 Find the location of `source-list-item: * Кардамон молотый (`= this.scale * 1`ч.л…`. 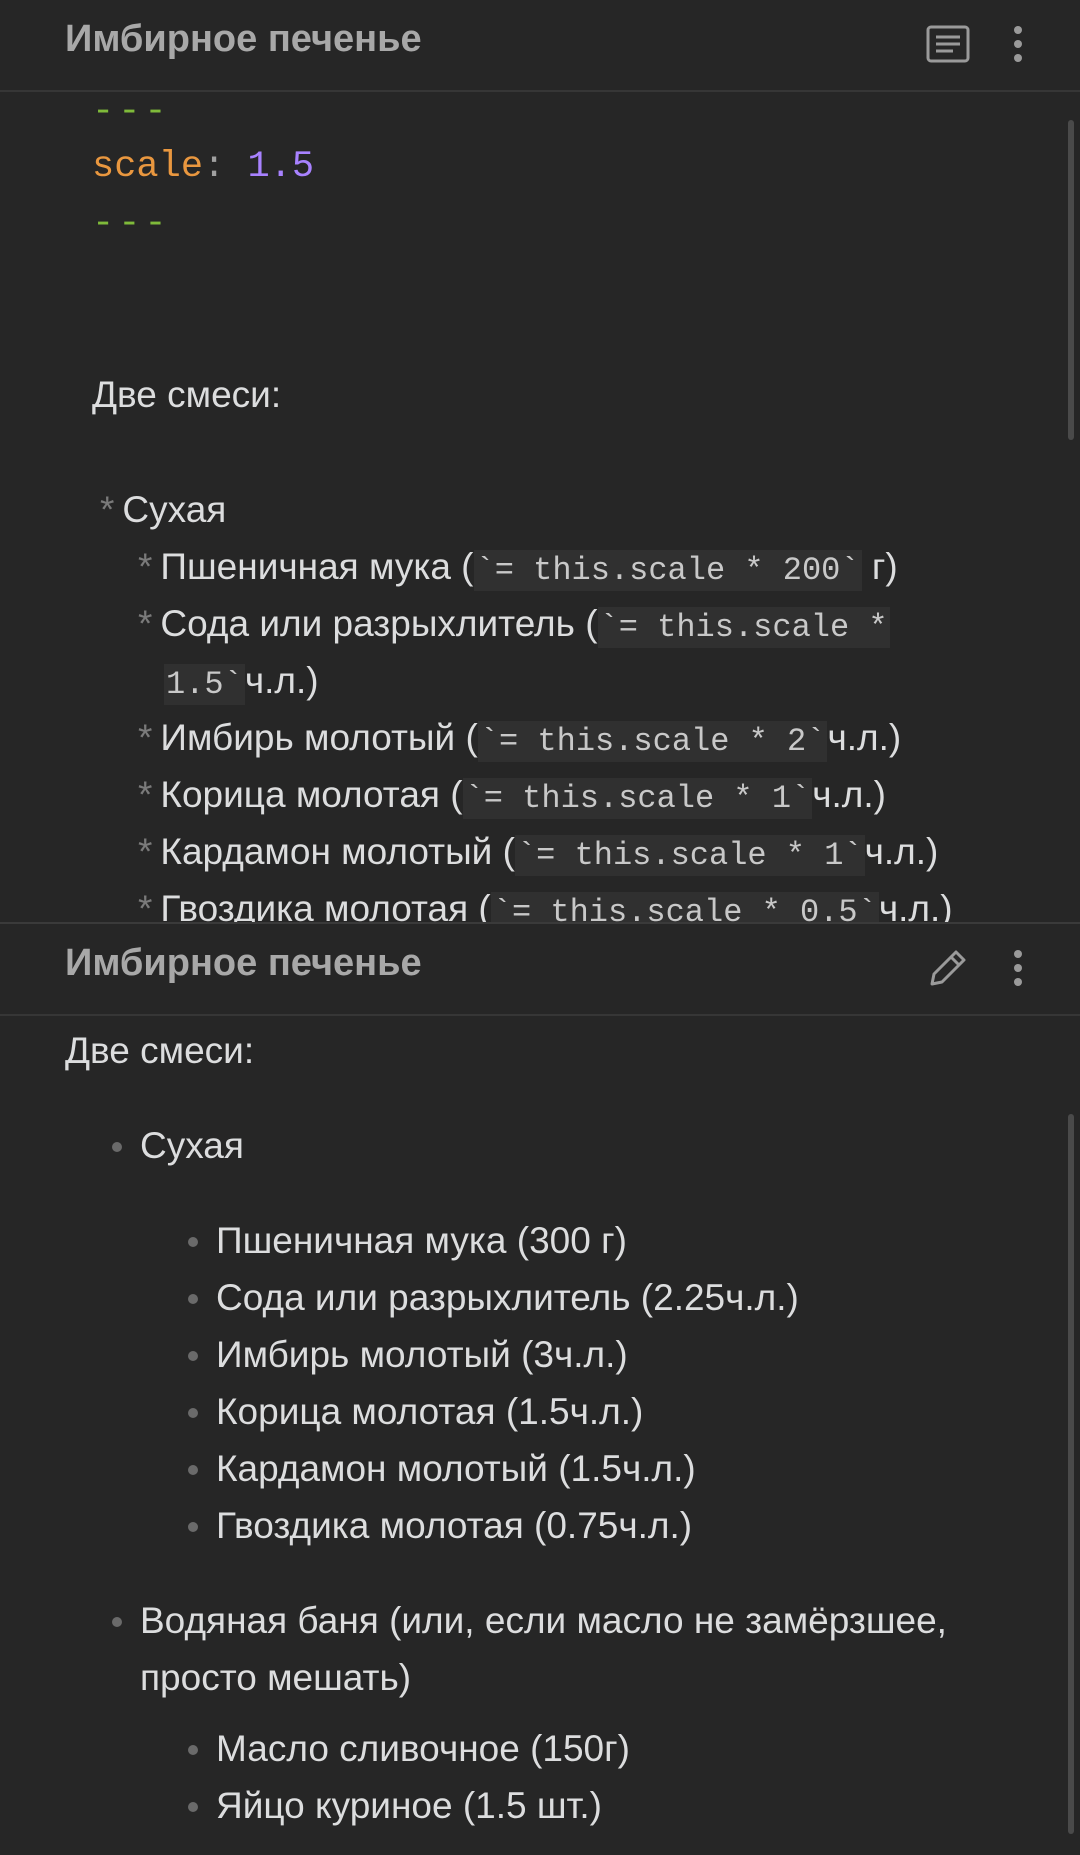

source-list-item: * Кардамон молотый (`= this.scale * 1`ч.л… is located at coordinates (538, 853).